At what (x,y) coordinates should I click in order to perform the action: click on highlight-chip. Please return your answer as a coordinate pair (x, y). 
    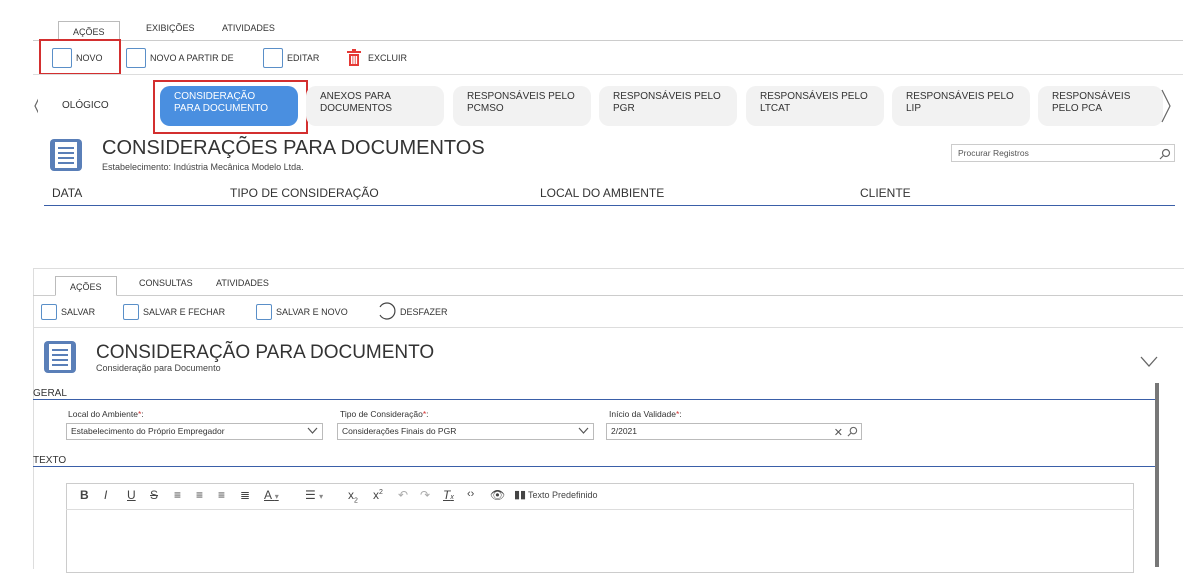
    Looking at the image, I should click on (230, 107).